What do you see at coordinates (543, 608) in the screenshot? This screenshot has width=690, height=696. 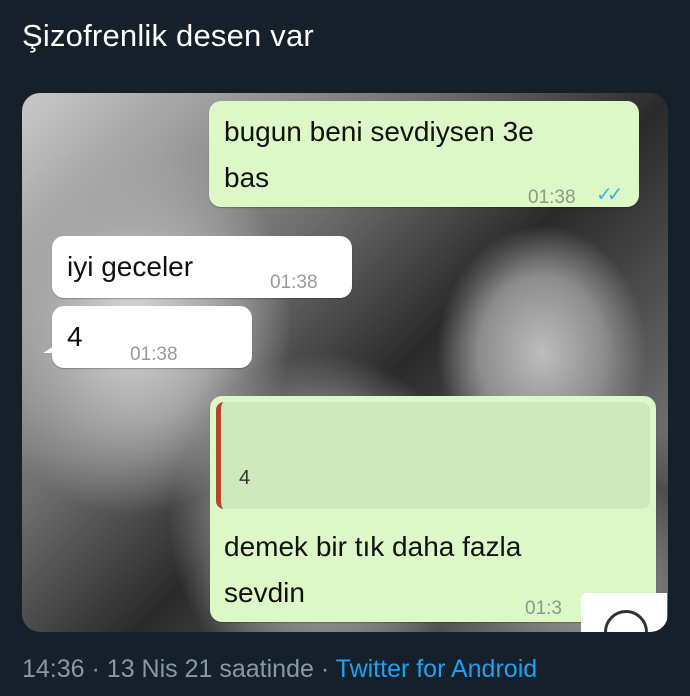 I see `message-time: 01:3` at bounding box center [543, 608].